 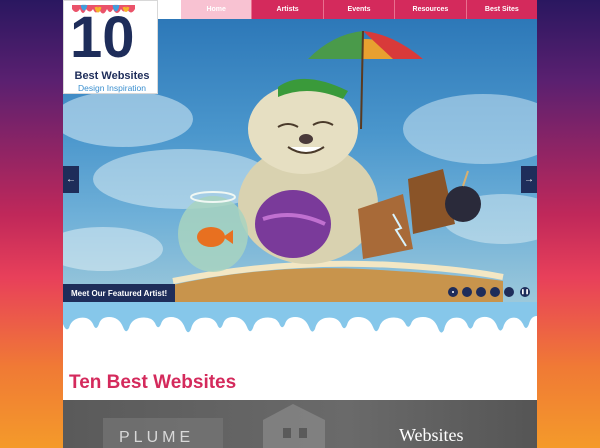 I want to click on websites-banner: PLUME Websites, so click(x=300, y=424).